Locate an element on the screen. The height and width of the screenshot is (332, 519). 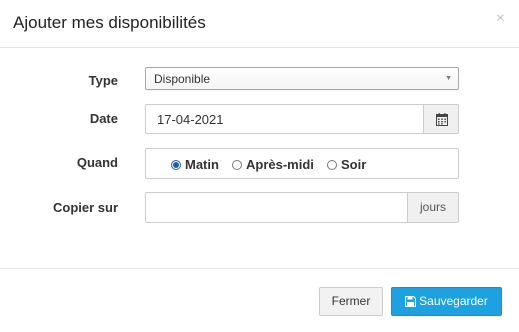
radio-label: Après-midi is located at coordinates (280, 164).